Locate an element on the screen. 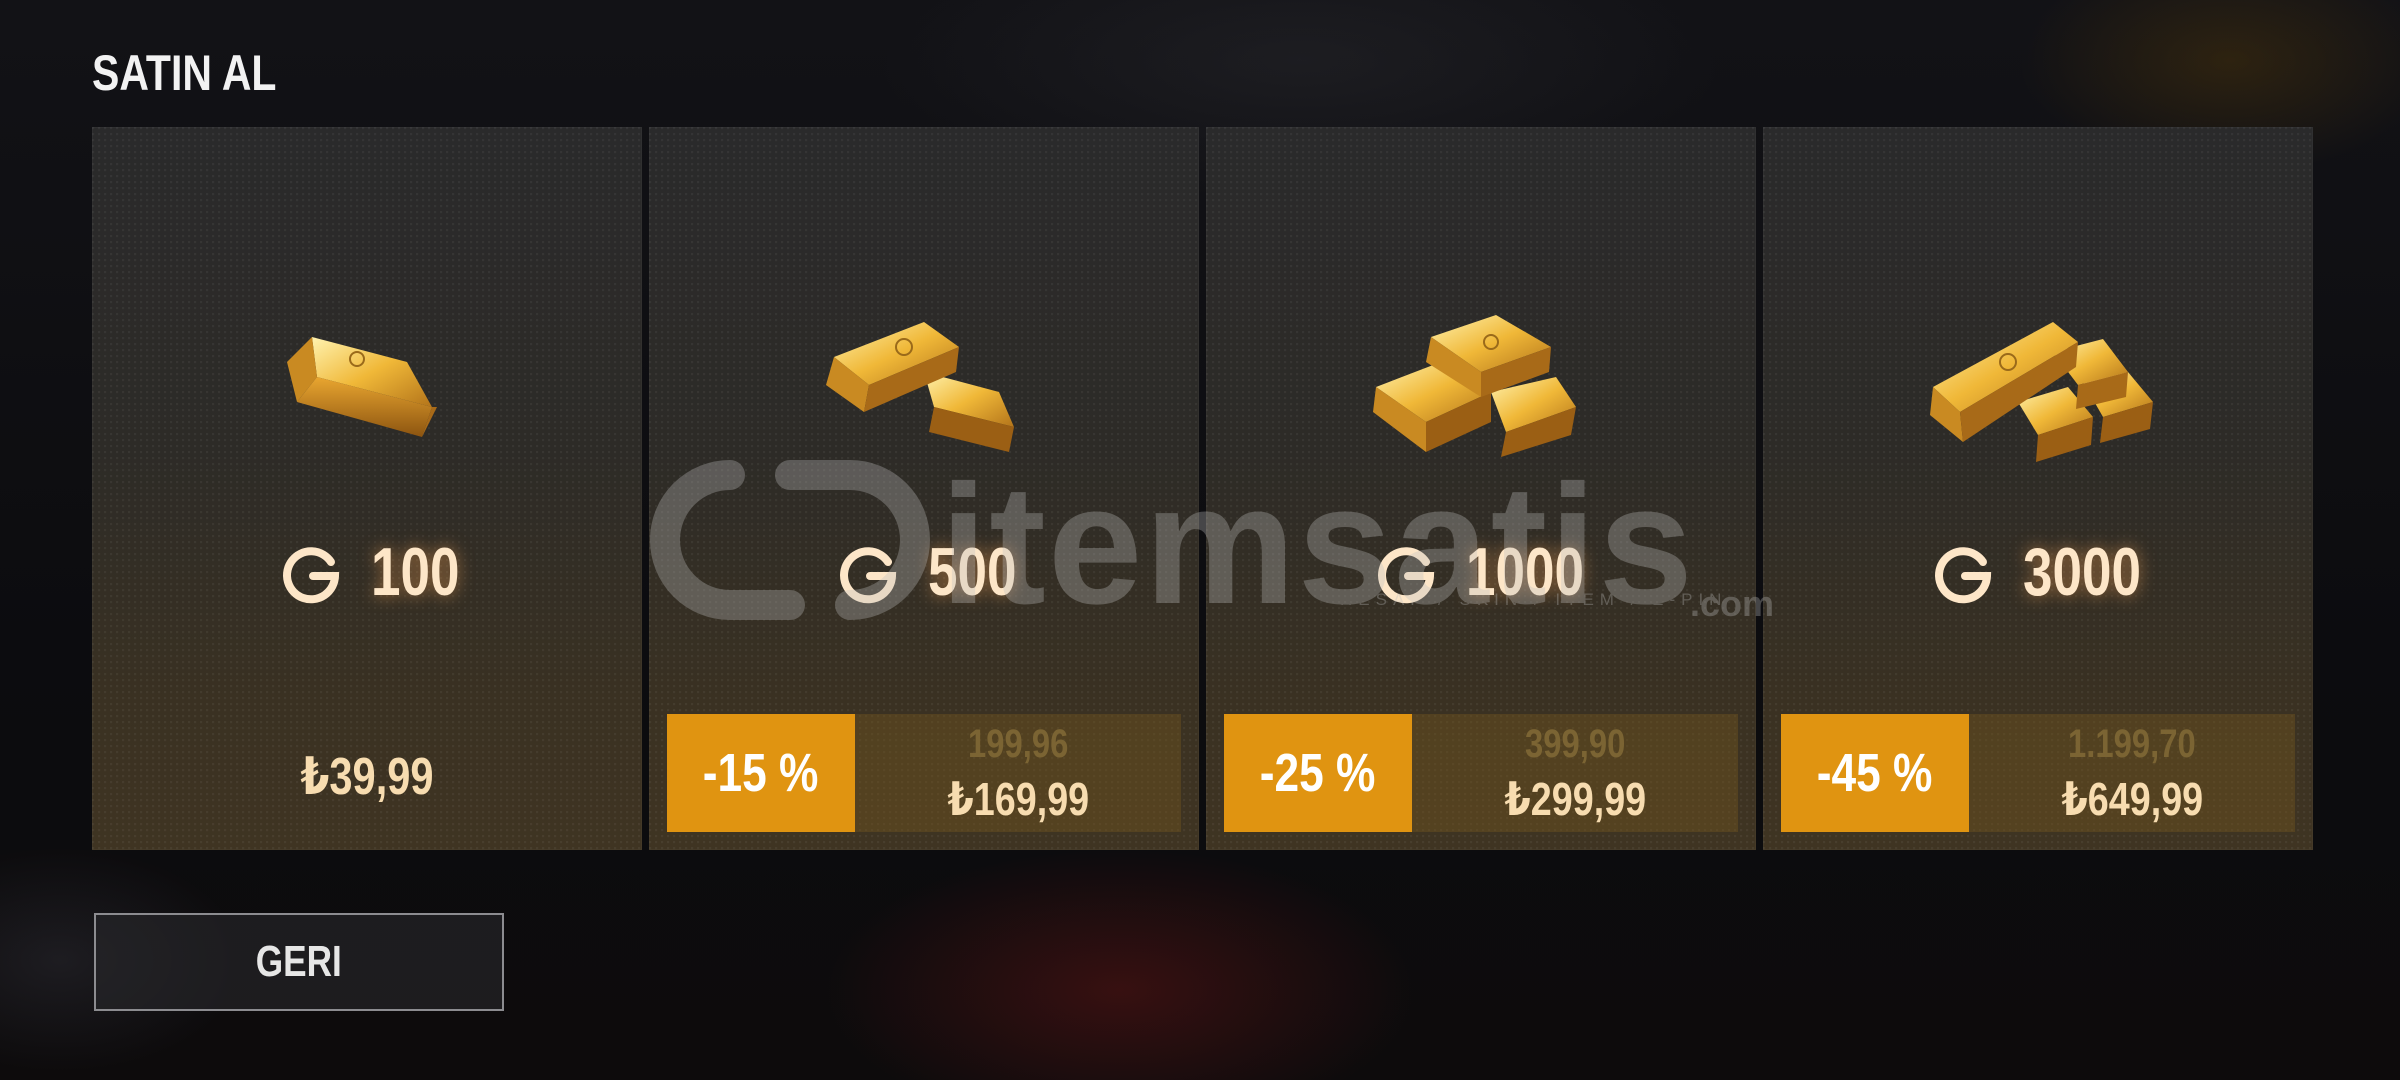  old-price: 199,96 is located at coordinates (1018, 744).